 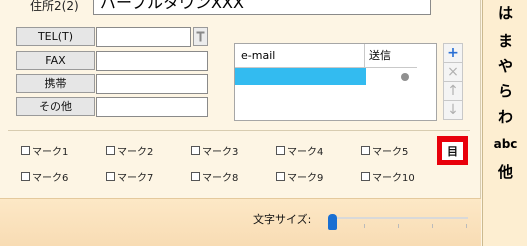 I want to click on list-icon: 目, so click(x=452, y=150).